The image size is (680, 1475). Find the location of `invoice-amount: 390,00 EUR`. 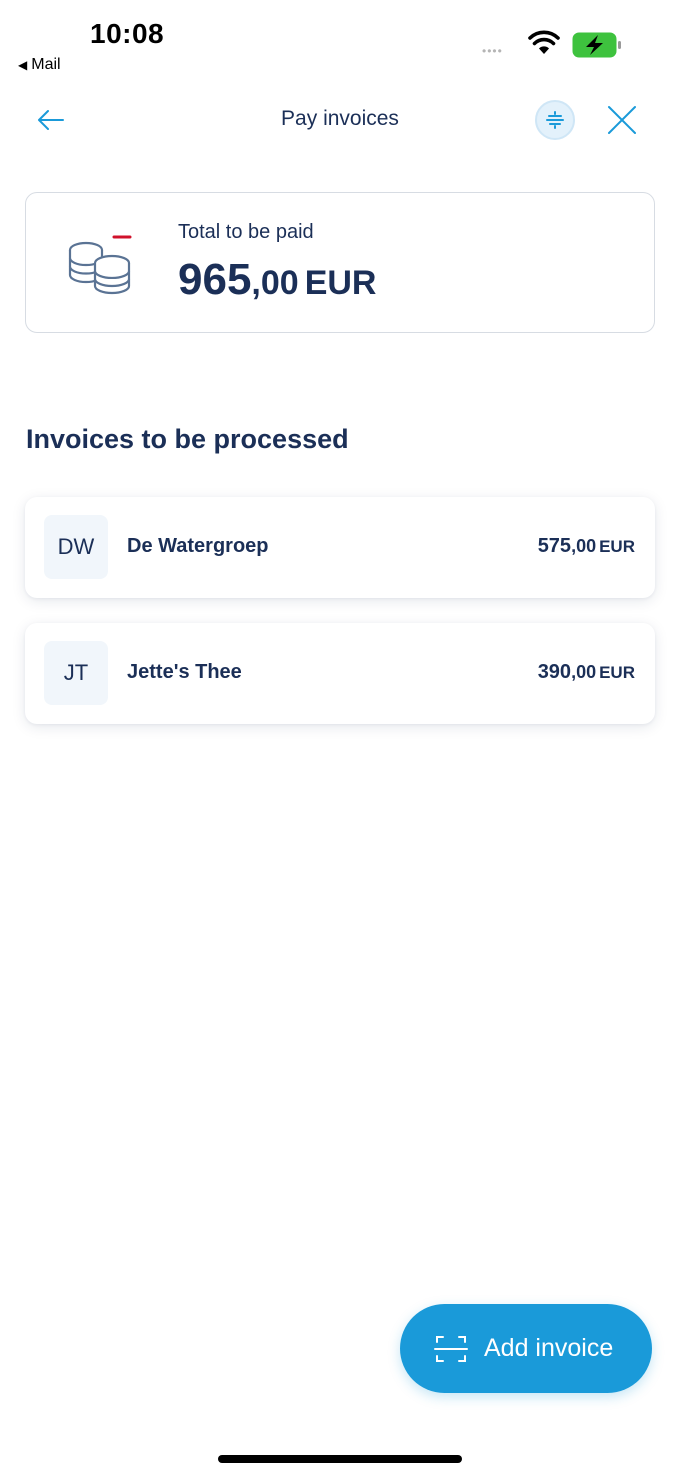

invoice-amount: 390,00 EUR is located at coordinates (586, 672).